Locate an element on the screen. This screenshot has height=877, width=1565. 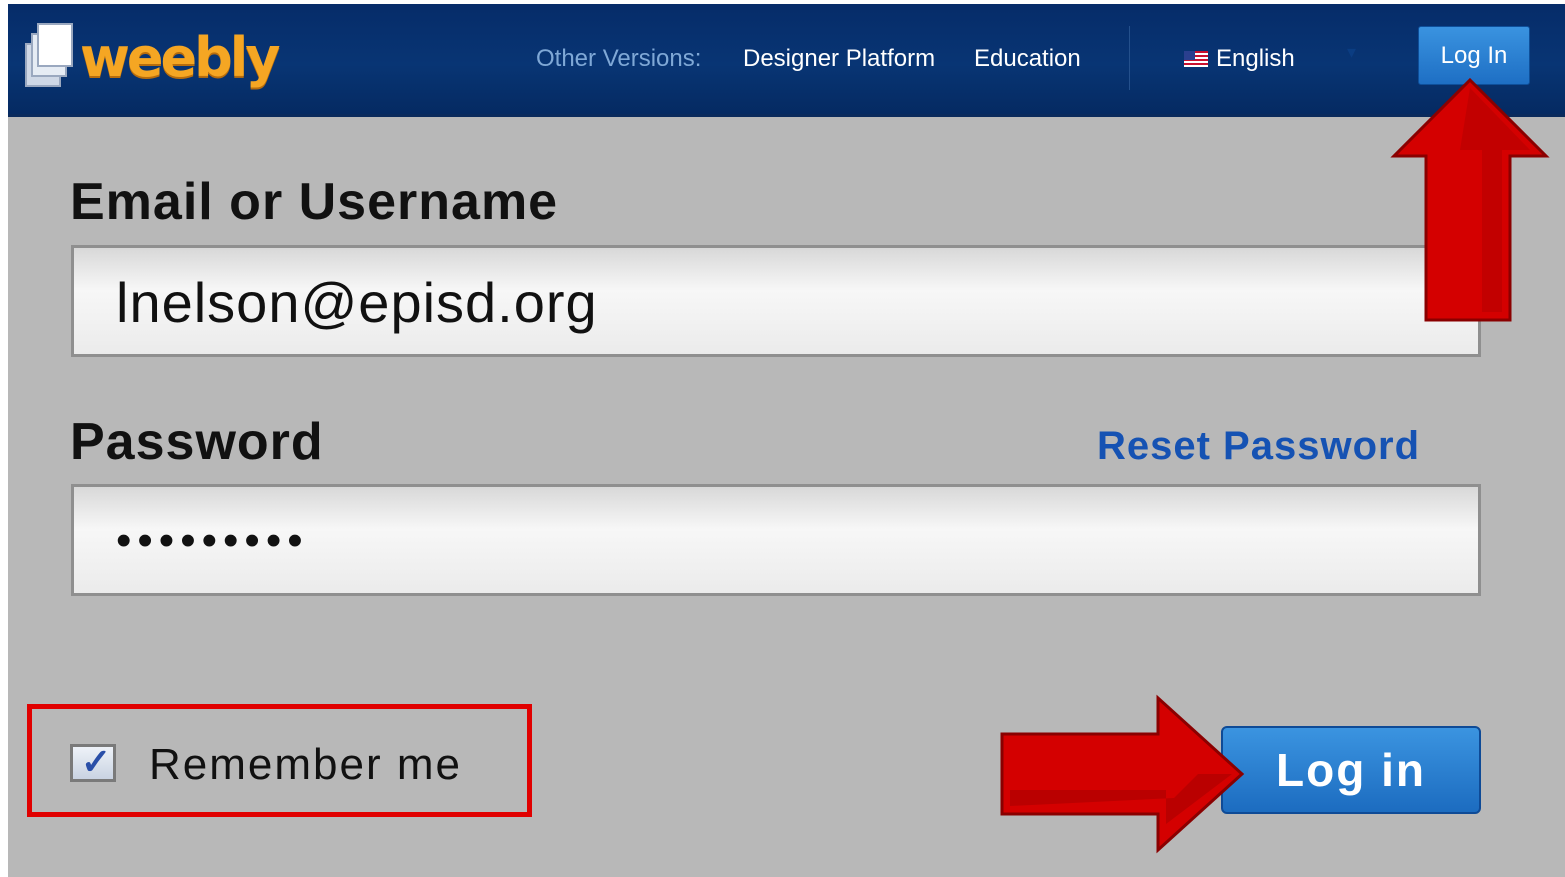
remember-me-checkbox: ✓ is located at coordinates (93, 761).